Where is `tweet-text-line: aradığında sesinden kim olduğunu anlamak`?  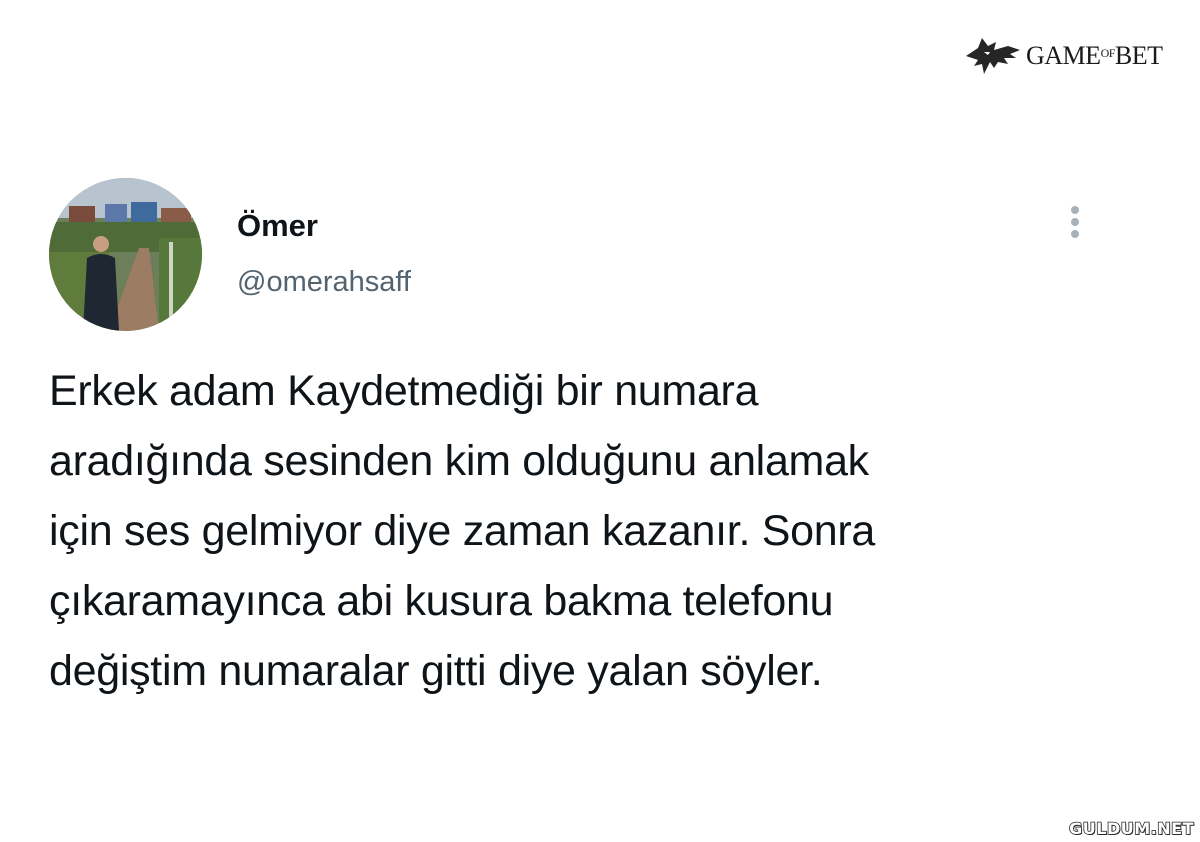 tweet-text-line: aradığında sesinden kim olduğunu anlamak is located at coordinates (459, 461).